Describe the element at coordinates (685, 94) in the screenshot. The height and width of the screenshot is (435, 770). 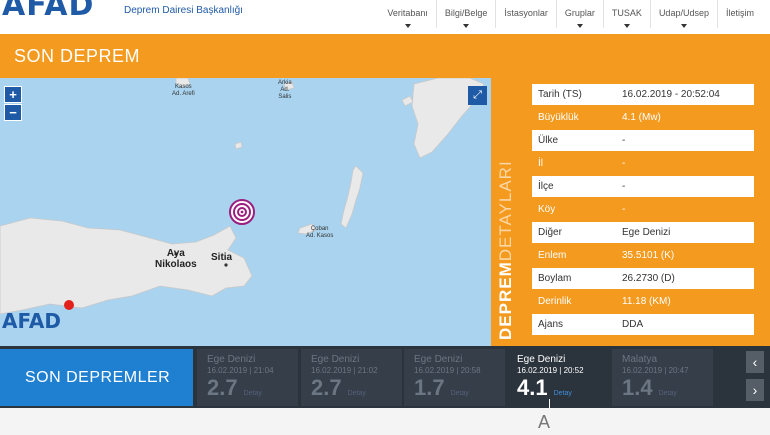
I see `detail-value: 16.02.2019 - 20:52:04` at that location.